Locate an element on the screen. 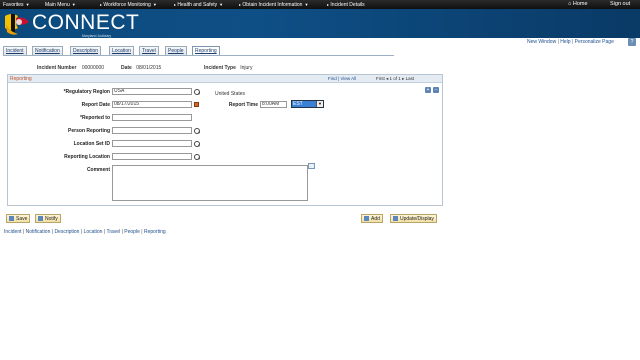 This screenshot has height=360, width=640. location-set-id-input is located at coordinates (152, 143).